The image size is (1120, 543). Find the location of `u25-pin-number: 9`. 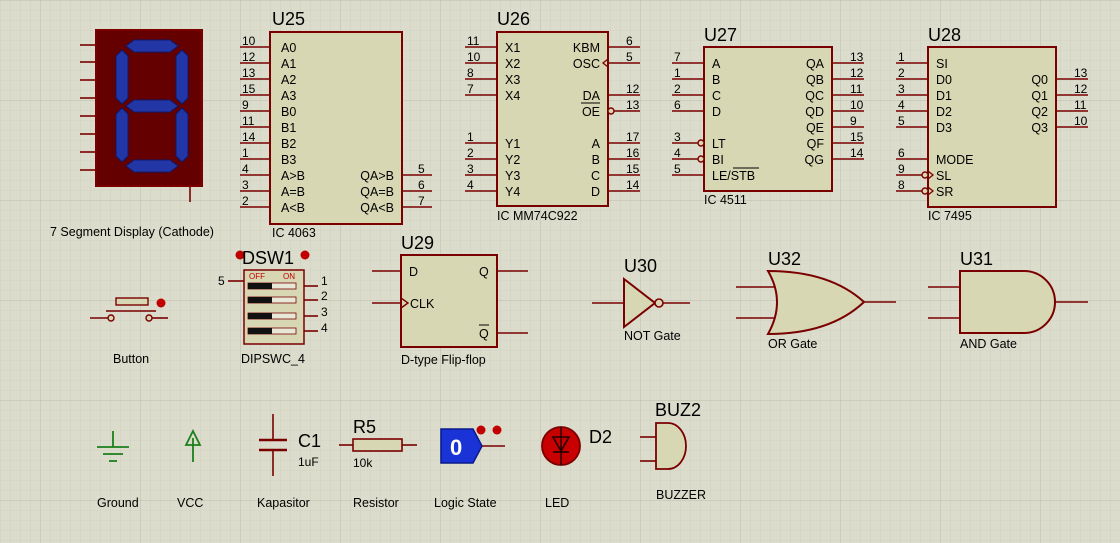

u25-pin-number: 9 is located at coordinates (245, 105).